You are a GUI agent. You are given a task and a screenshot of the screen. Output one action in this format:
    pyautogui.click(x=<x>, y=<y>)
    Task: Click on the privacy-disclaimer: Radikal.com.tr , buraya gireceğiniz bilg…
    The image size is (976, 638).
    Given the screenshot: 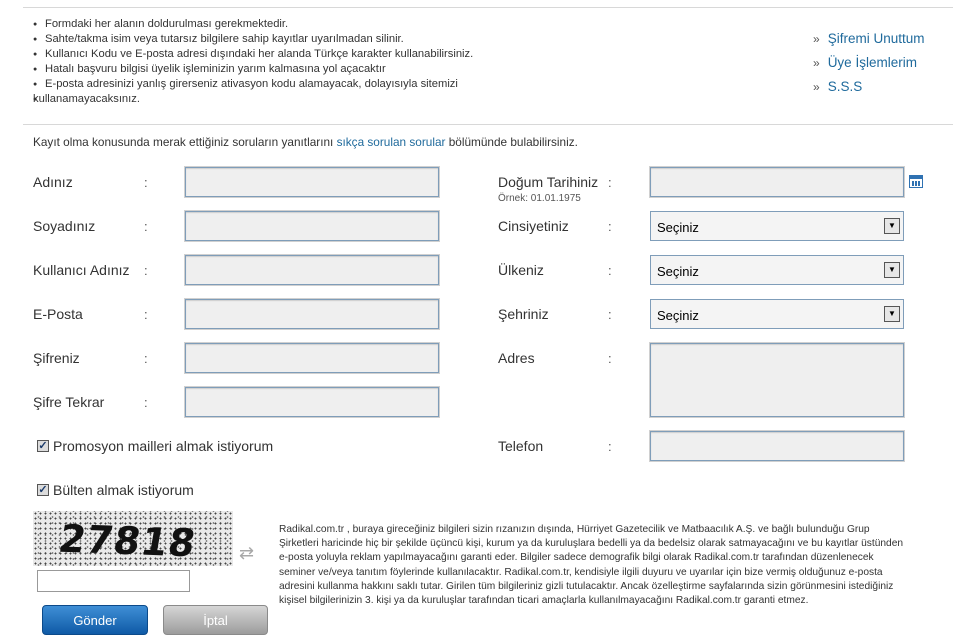 What is the action you would take?
    pyautogui.click(x=591, y=565)
    